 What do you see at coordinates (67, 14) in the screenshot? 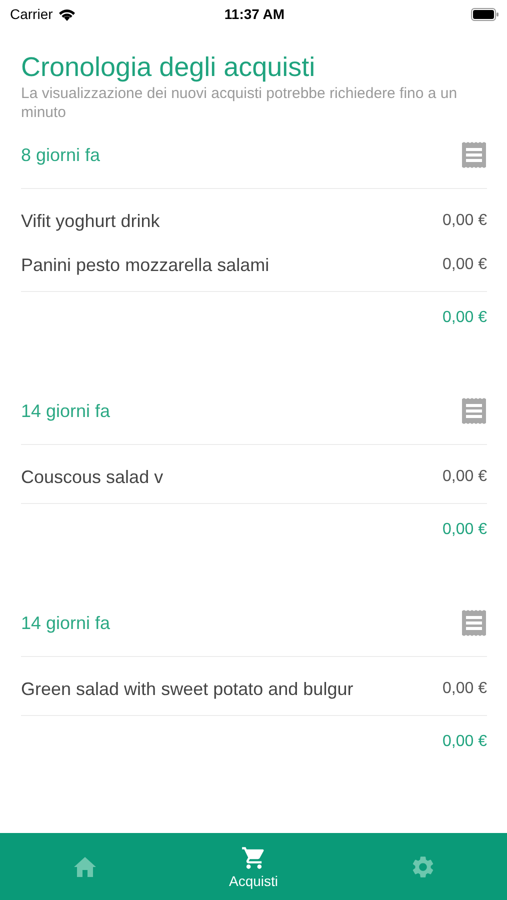
I see `wifi-icon` at bounding box center [67, 14].